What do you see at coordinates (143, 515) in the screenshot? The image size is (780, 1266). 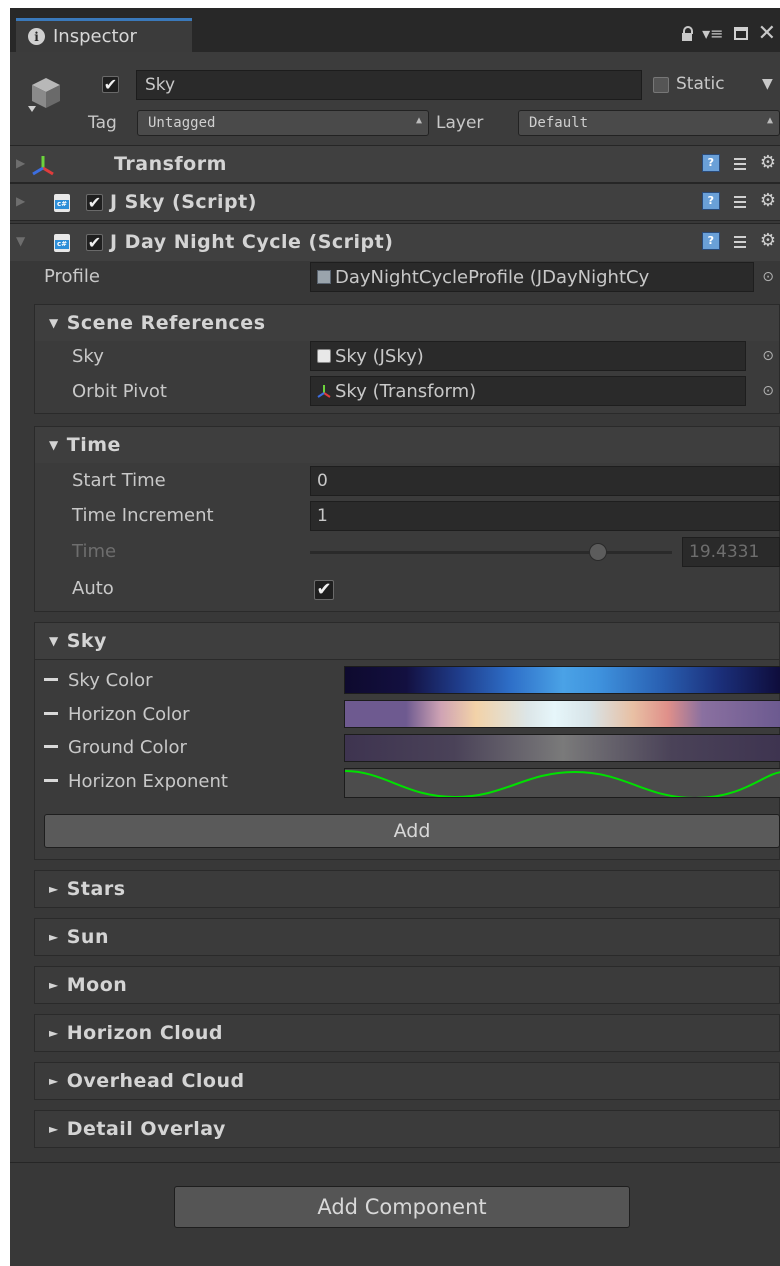 I see `time-increment-label: Time Increment` at bounding box center [143, 515].